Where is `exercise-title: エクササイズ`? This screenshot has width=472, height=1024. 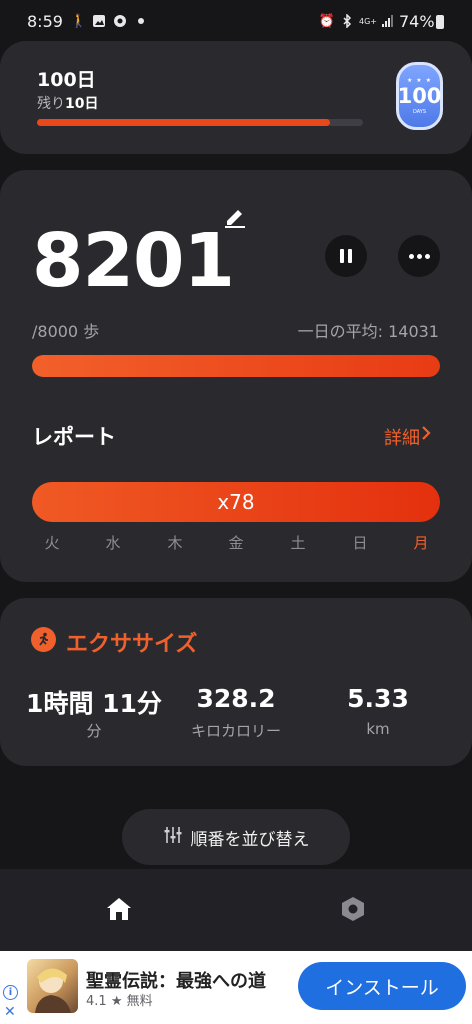
exercise-title: エクササイズ is located at coordinates (132, 644).